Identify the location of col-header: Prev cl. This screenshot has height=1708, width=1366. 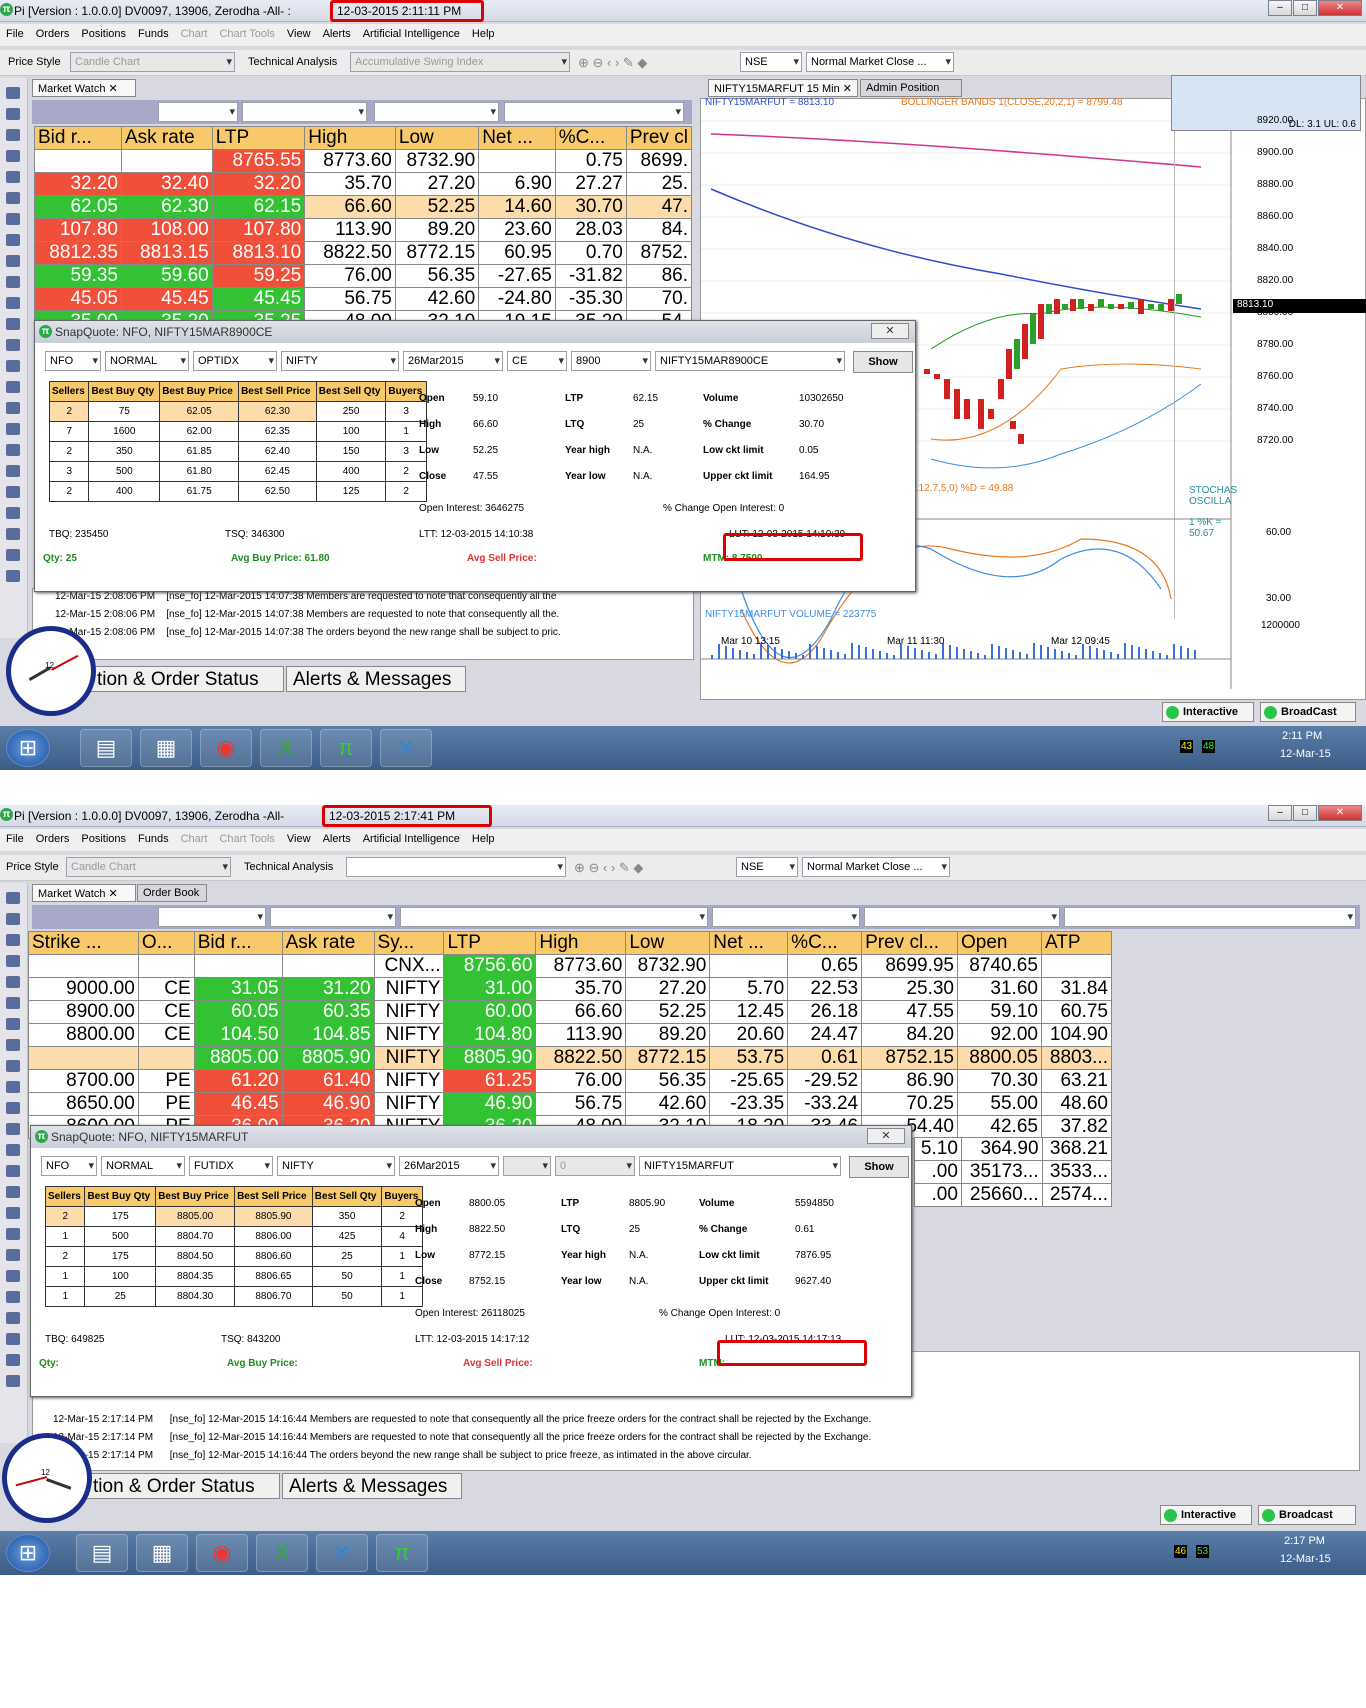
(659, 138).